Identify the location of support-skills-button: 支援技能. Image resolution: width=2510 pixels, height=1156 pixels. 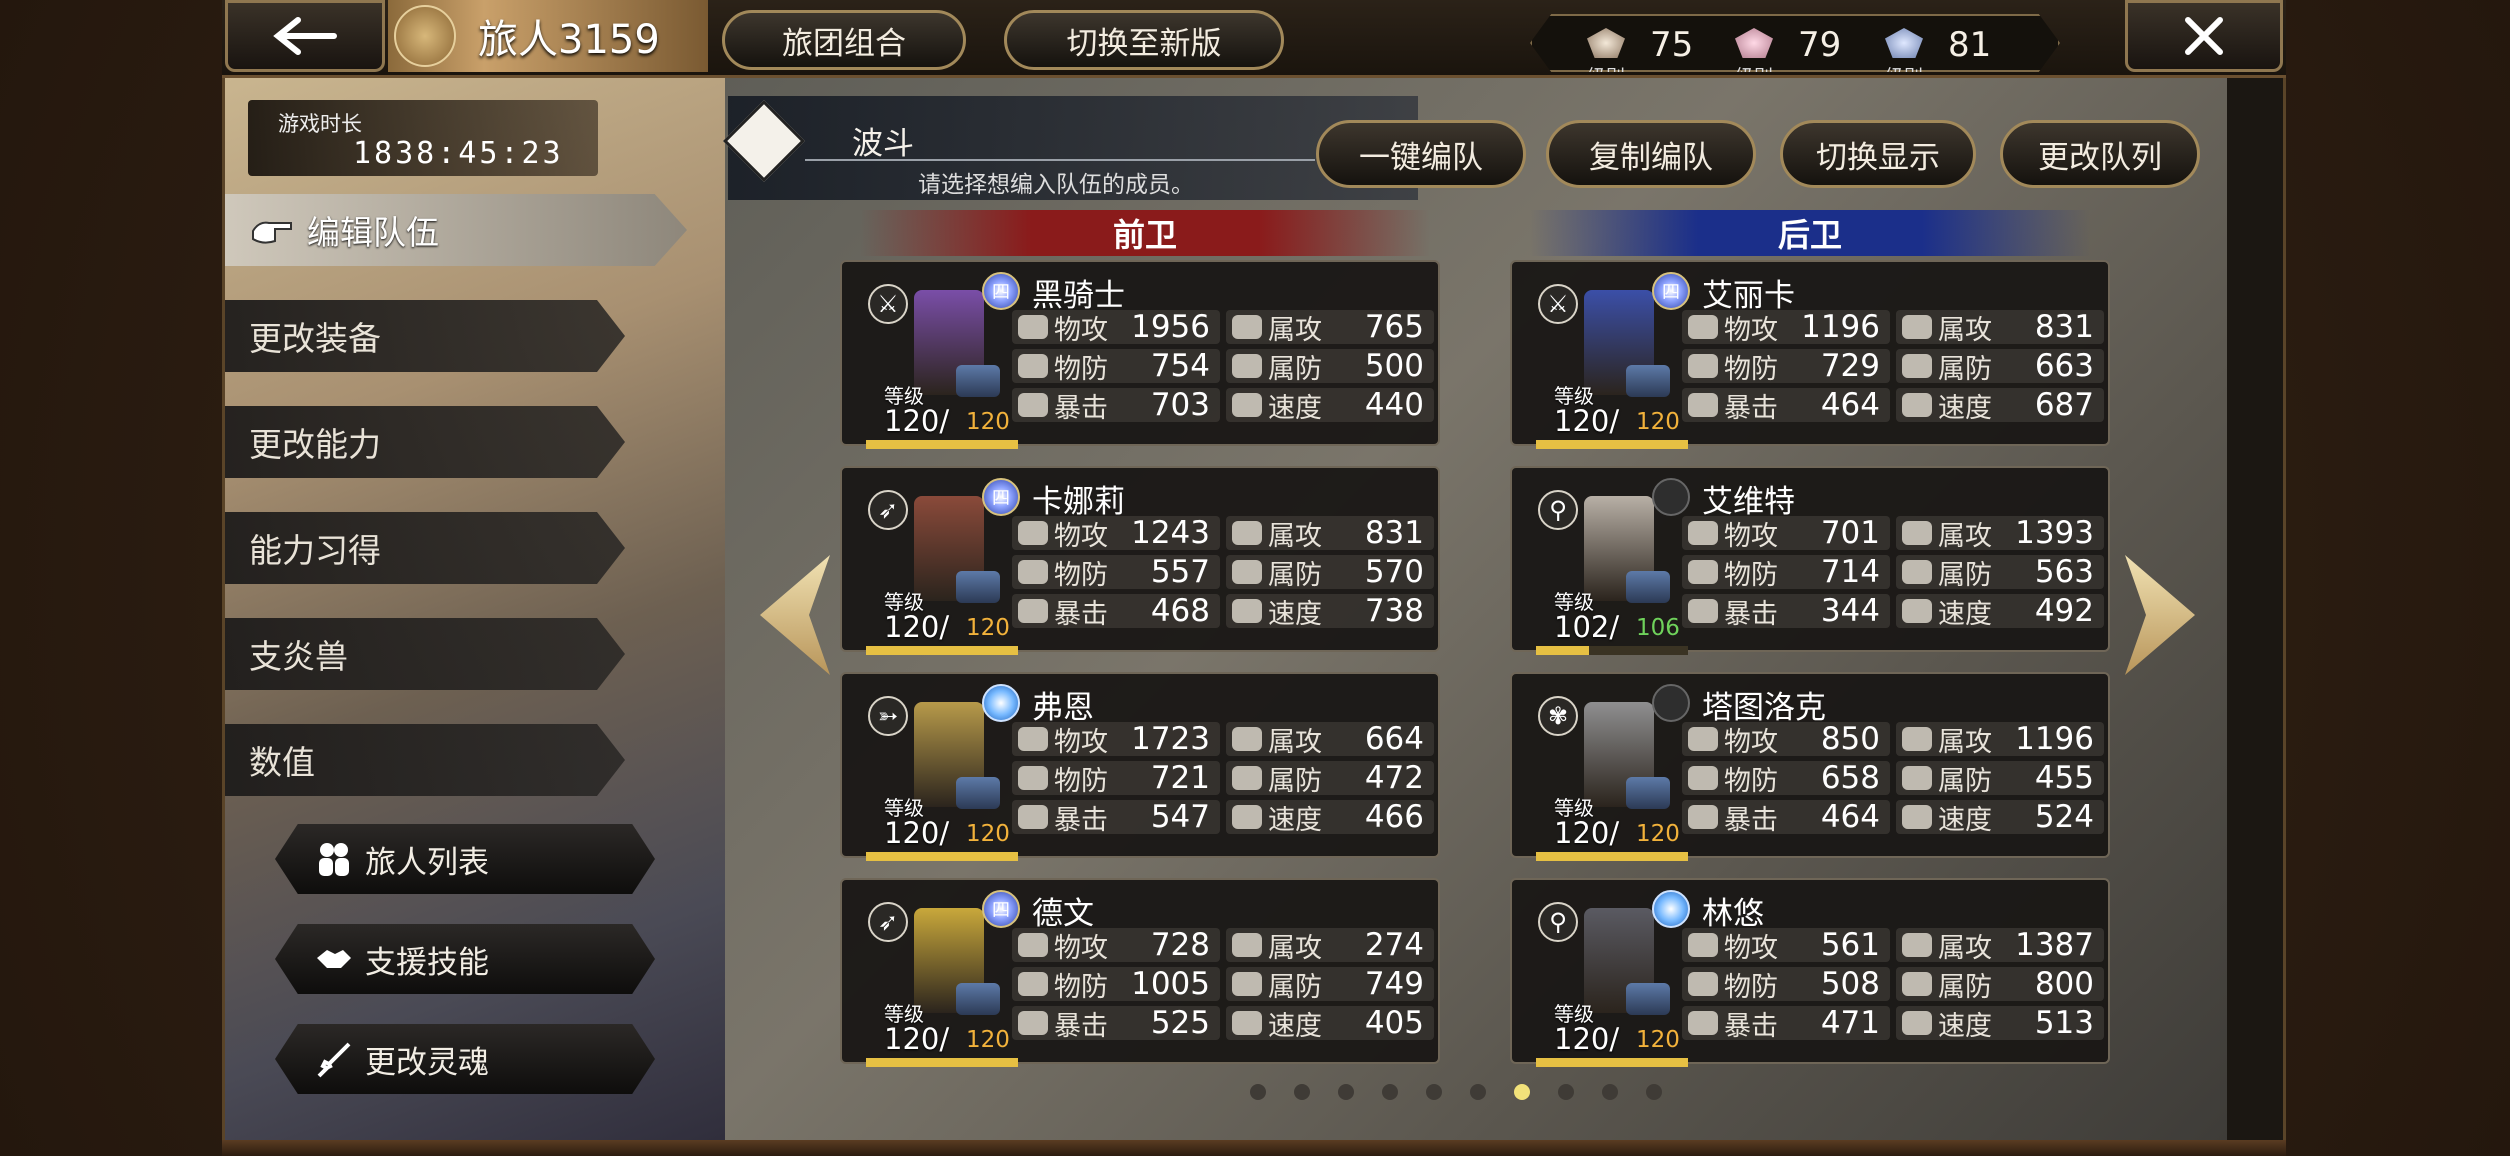
(465, 959).